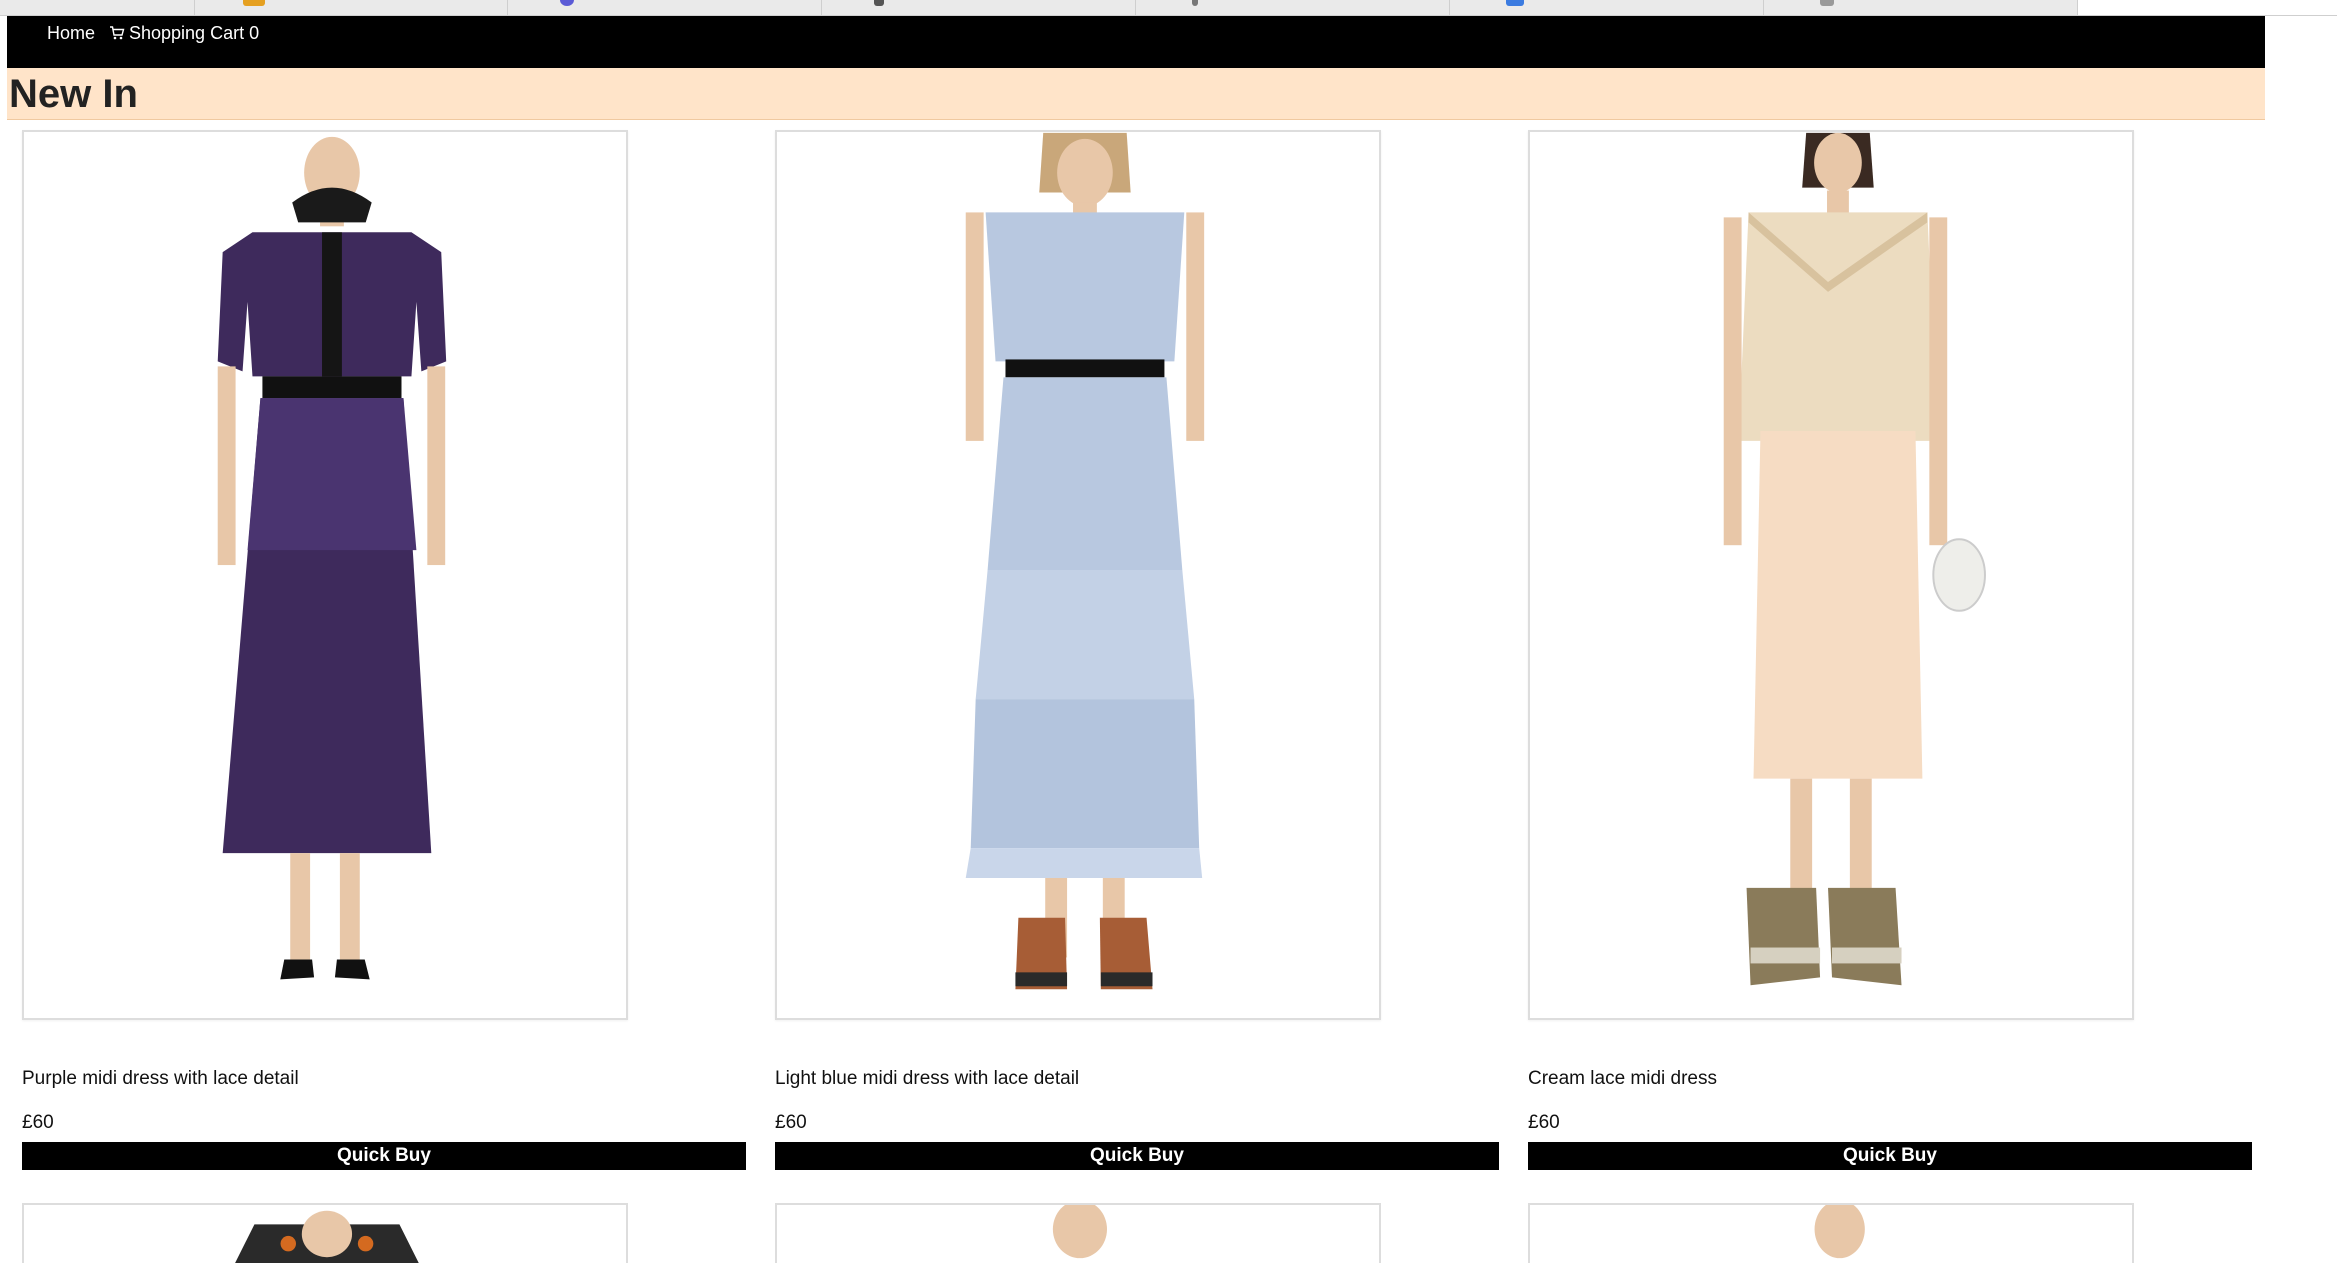  I want to click on product-name: Cream lace midi dress, so click(1622, 1079).